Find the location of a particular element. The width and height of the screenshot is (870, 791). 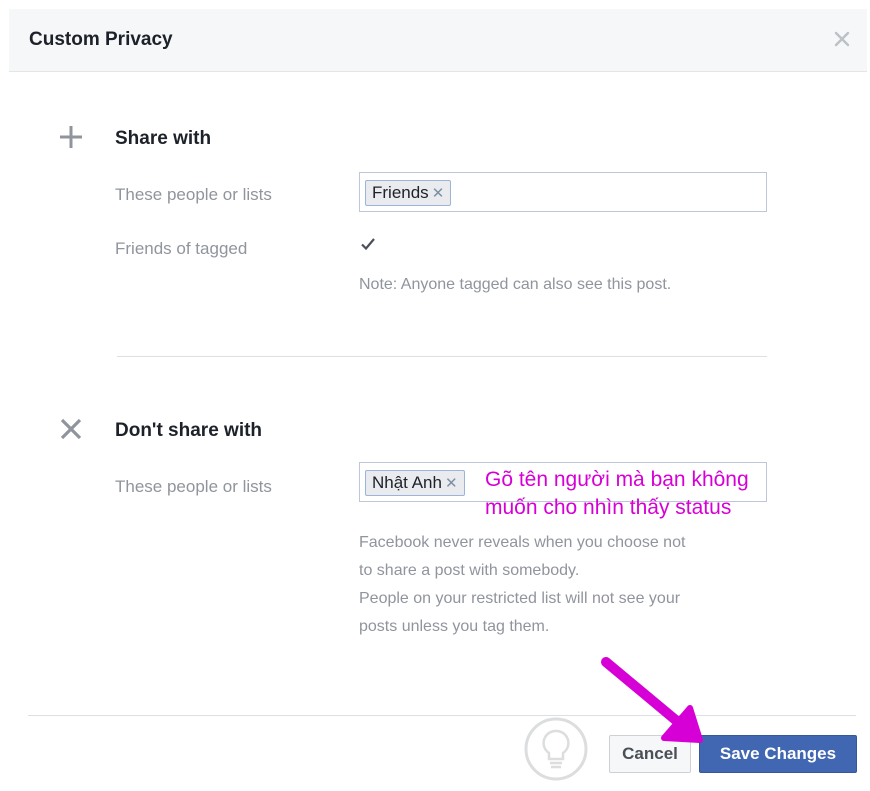

dialog-title: Custom Privacy is located at coordinates (101, 39).